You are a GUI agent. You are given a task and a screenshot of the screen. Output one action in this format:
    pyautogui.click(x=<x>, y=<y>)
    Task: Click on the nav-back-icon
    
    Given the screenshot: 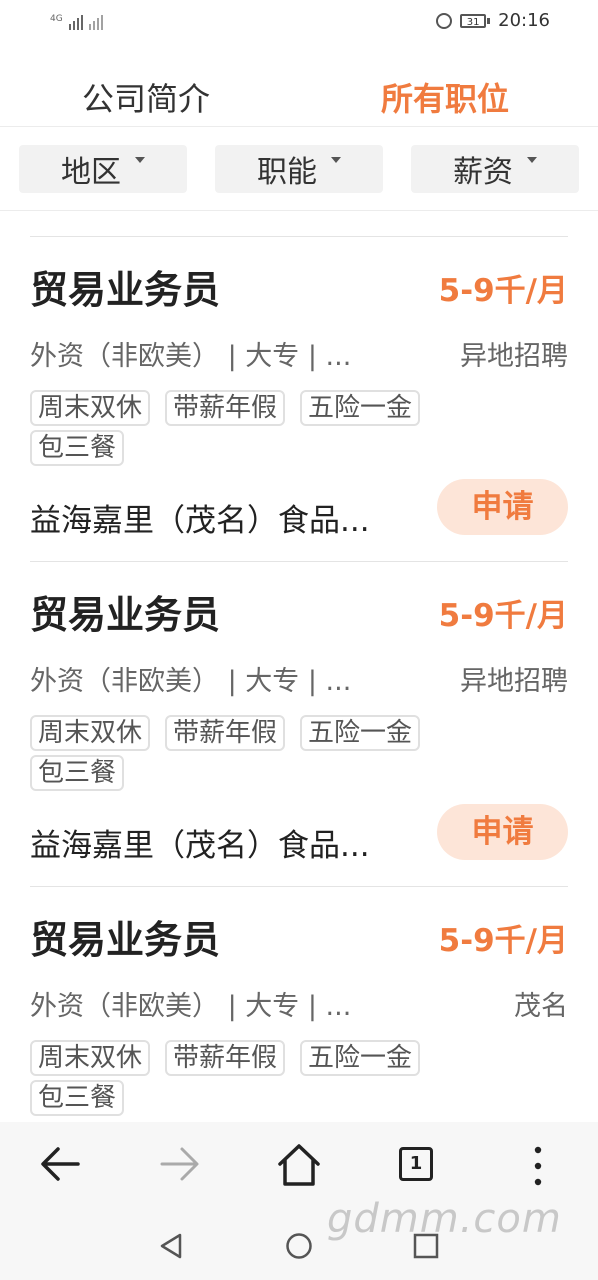 What is the action you would take?
    pyautogui.click(x=171, y=1246)
    